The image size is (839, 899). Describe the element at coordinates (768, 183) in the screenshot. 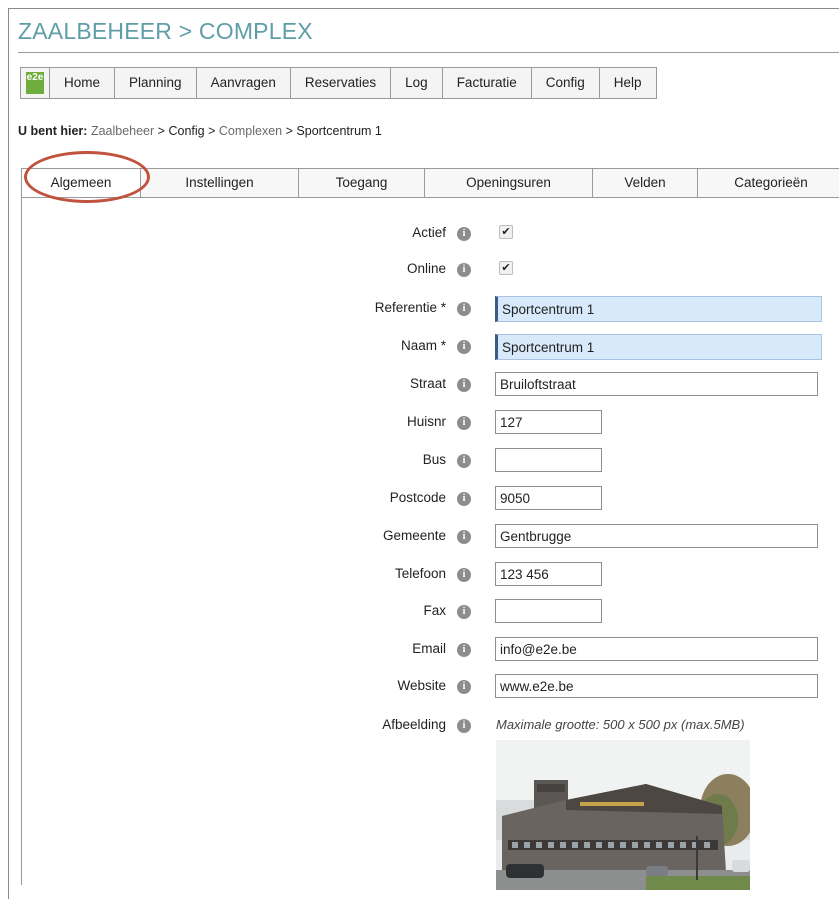

I see `tab-categorieen: Categorieën` at that location.